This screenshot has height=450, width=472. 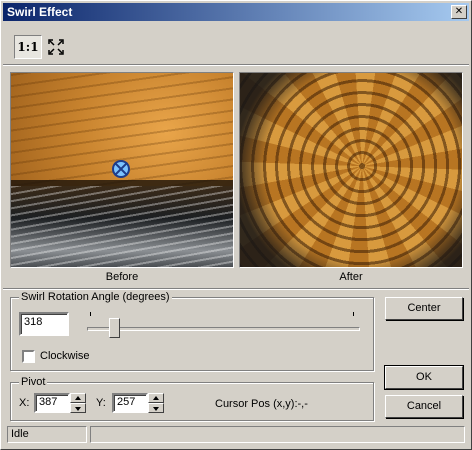 What do you see at coordinates (95, 297) in the screenshot?
I see `swirl-group-title: Swirl Rotation Angle (degrees)` at bounding box center [95, 297].